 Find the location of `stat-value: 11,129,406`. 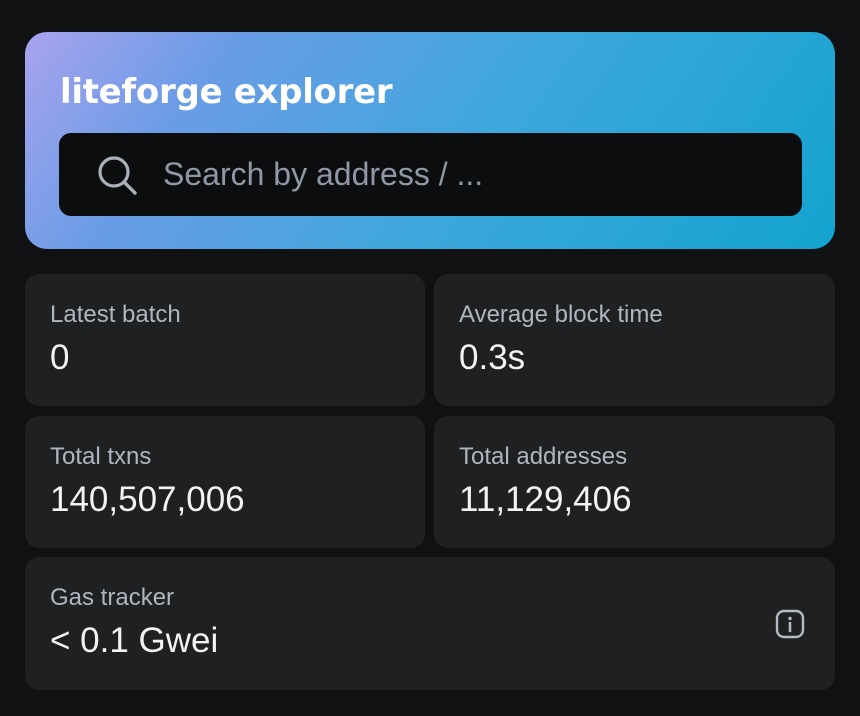

stat-value: 11,129,406 is located at coordinates (545, 499).